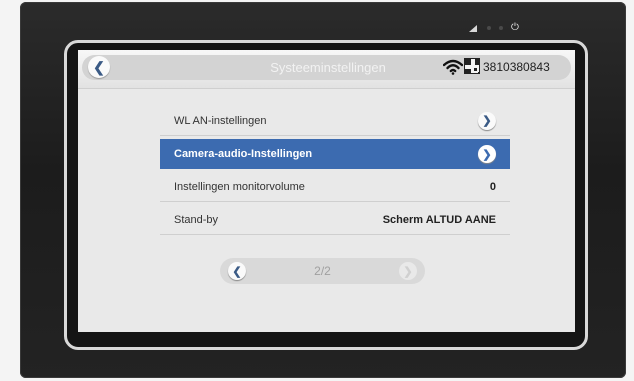  Describe the element at coordinates (494, 28) in the screenshot. I see `status-leds: ⏻` at that location.